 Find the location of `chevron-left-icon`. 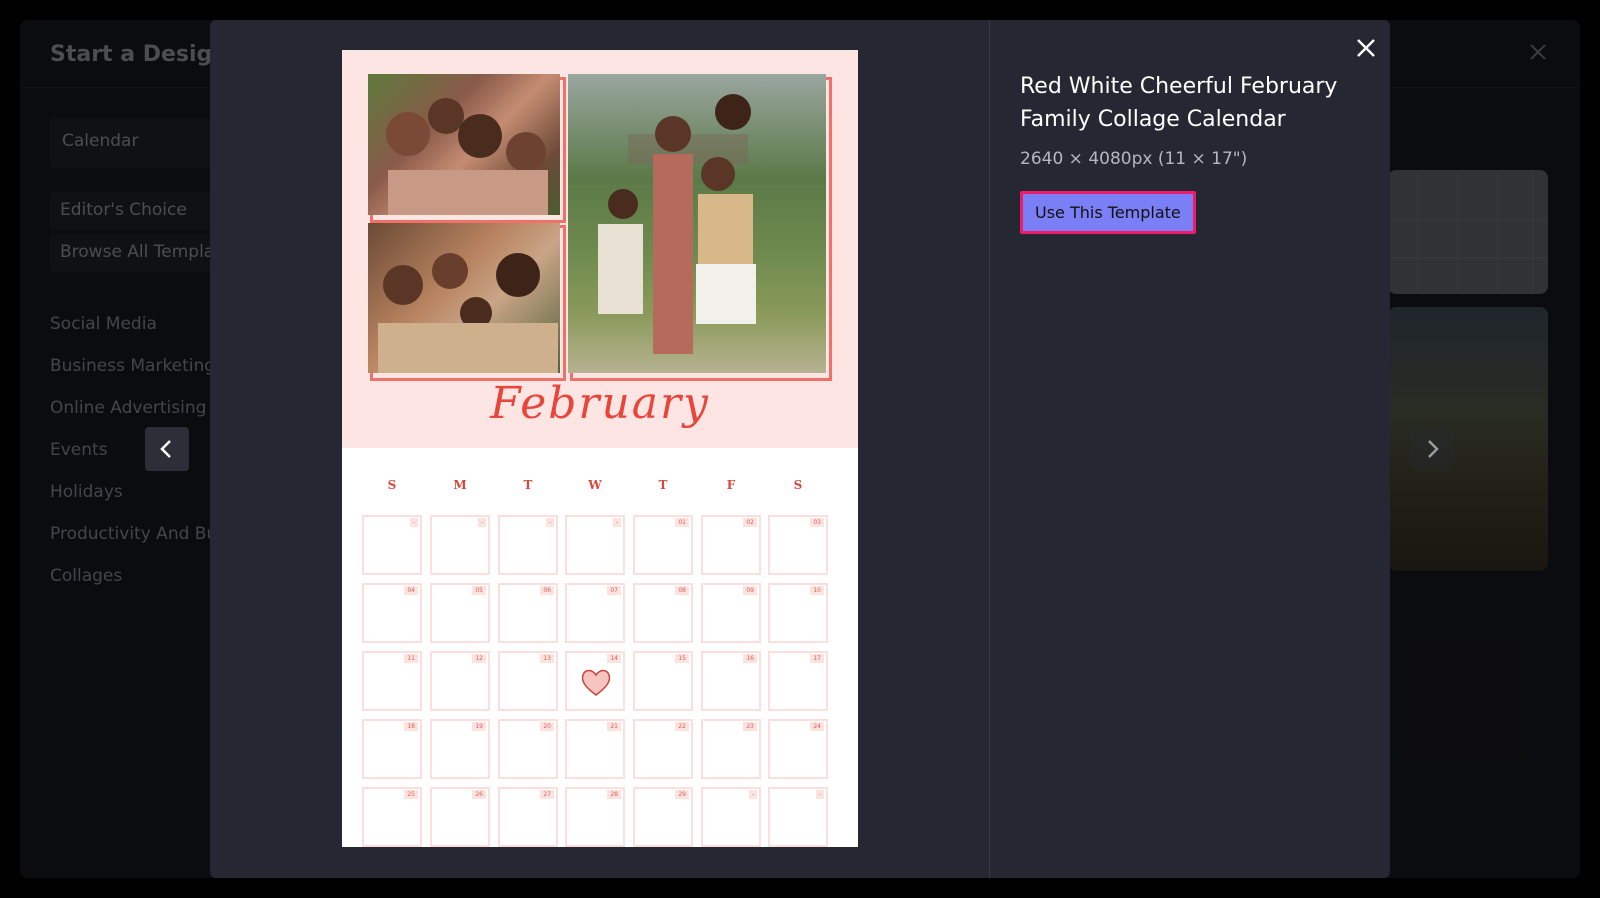

chevron-left-icon is located at coordinates (165, 449).